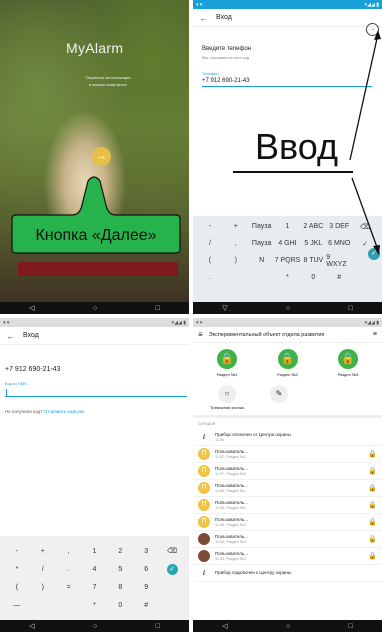  Describe the element at coordinates (227, 363) in the screenshot. I see `section-1: 🔒 Раздел №1` at that location.